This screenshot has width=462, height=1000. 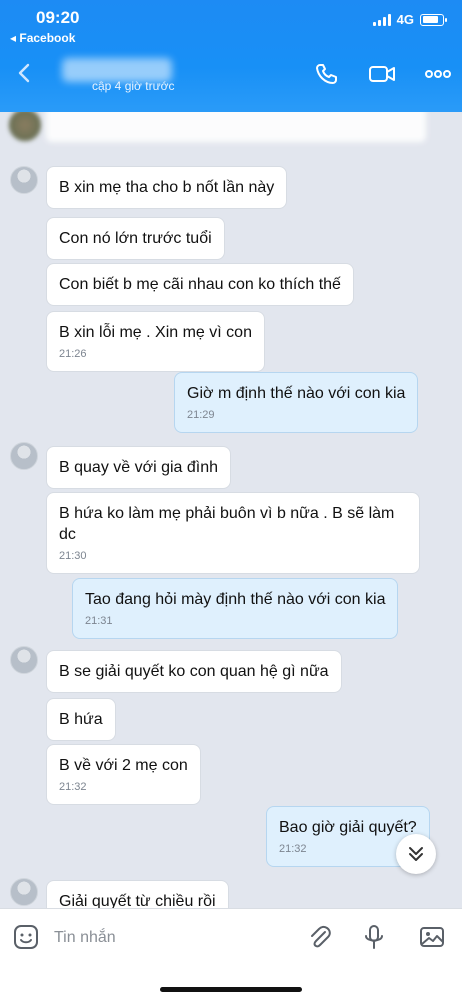 I want to click on blurred-message, so click(x=236, y=127).